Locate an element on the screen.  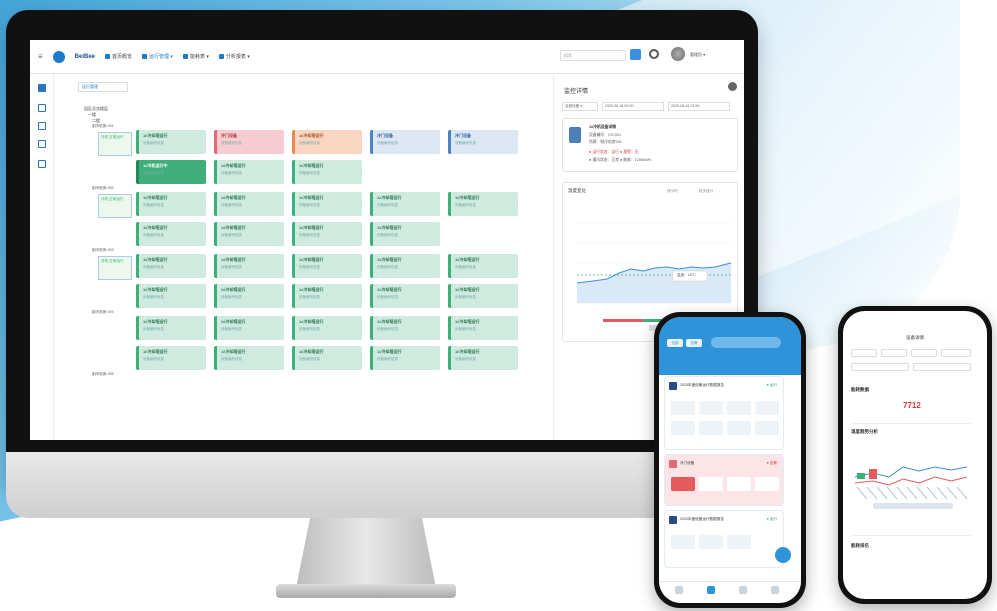
menu-icon: ≡ is located at coordinates (40, 56).